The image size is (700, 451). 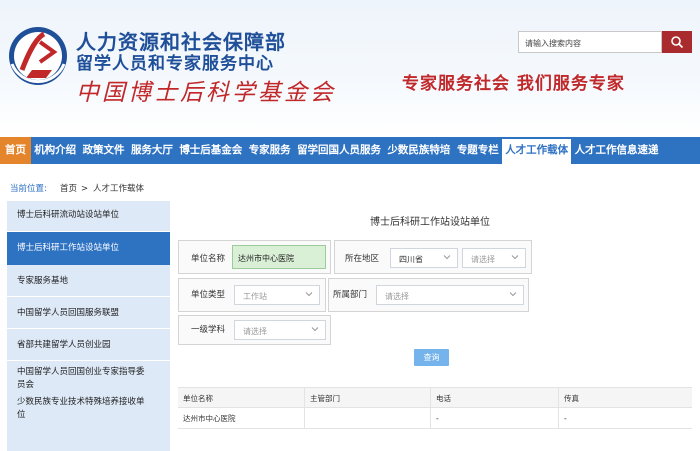 I want to click on province-select-value: 四川省, so click(x=411, y=259).